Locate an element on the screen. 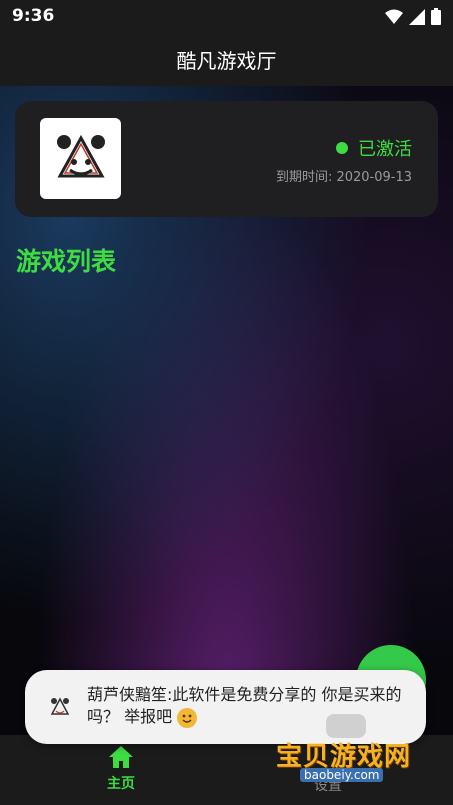  status-icons is located at coordinates (413, 16).